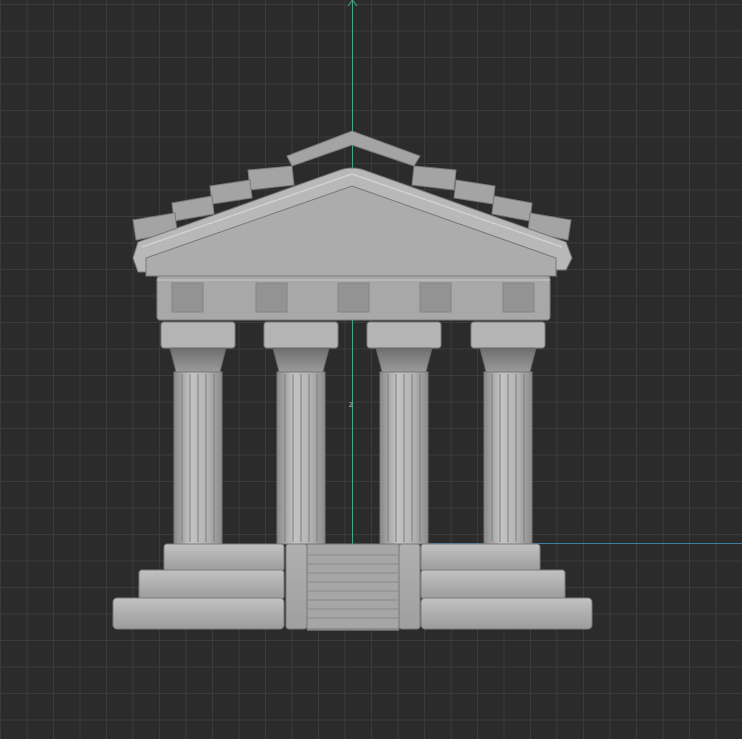  What do you see at coordinates (211, 584) in the screenshot?
I see `step-left-mid` at bounding box center [211, 584].